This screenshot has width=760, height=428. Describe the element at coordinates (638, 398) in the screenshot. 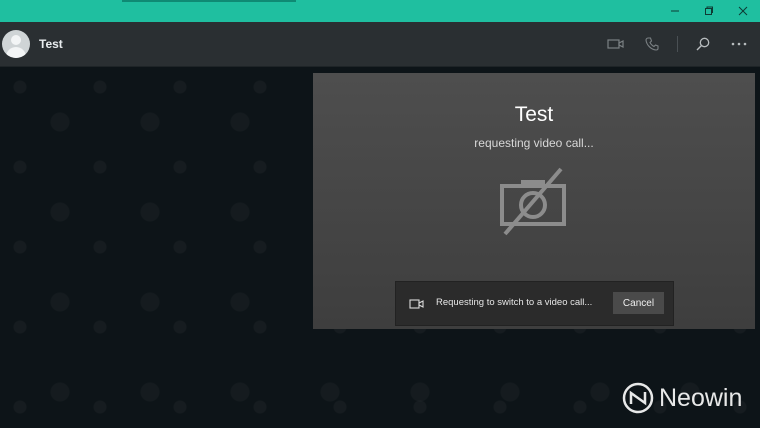

I see `neowin-logo-icon` at that location.